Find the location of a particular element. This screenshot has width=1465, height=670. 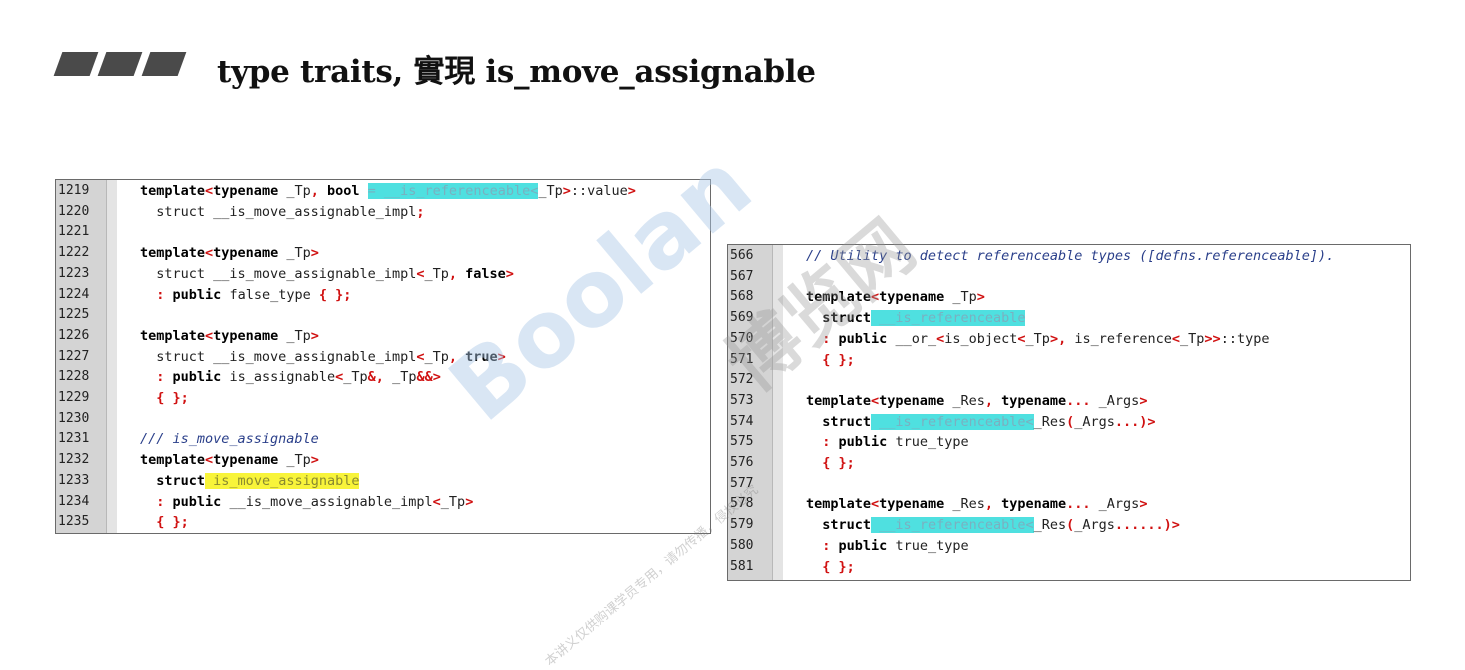

line-number: 1229 is located at coordinates (74, 397).